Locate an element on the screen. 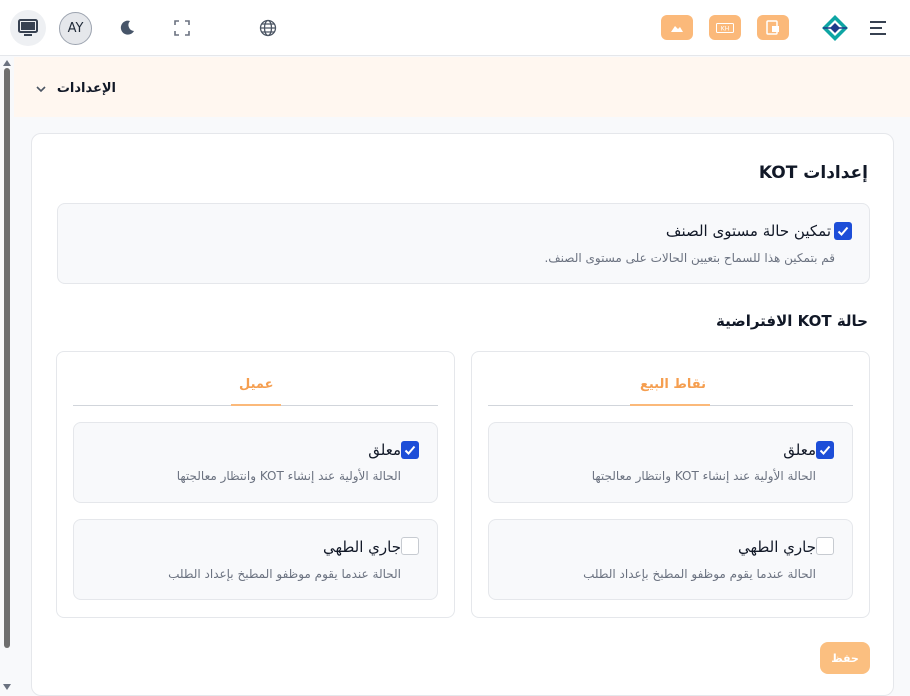 Image resolution: width=910 pixels, height=696 pixels. pos-cooking-label: جاري الطهي is located at coordinates (776, 547).